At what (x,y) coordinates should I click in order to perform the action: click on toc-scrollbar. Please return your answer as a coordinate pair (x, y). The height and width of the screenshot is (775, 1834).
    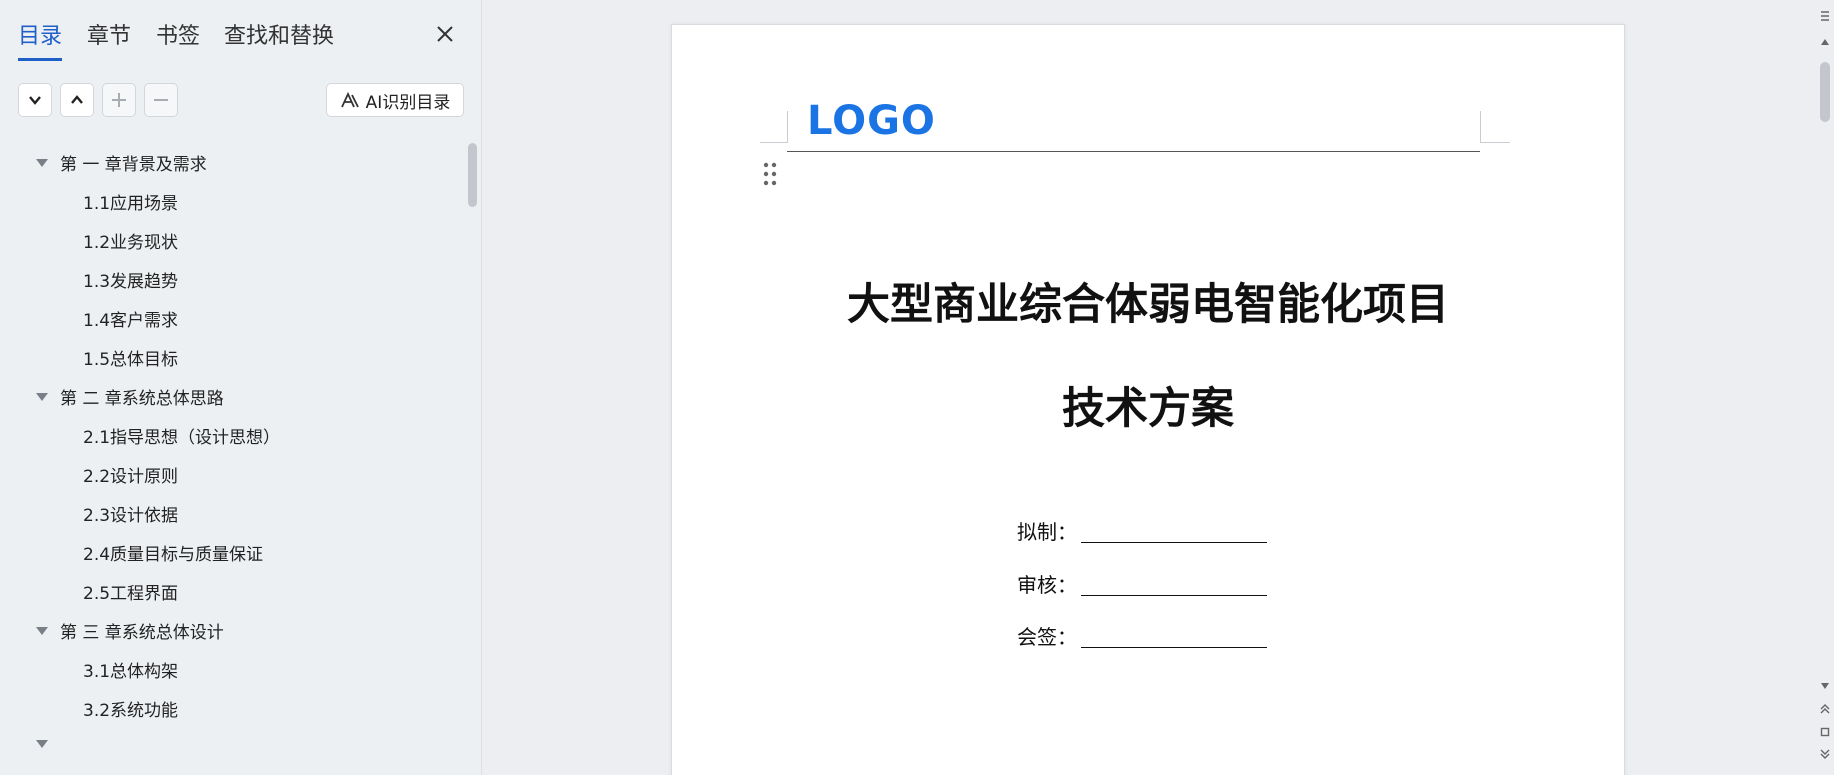
    Looking at the image, I should click on (472, 175).